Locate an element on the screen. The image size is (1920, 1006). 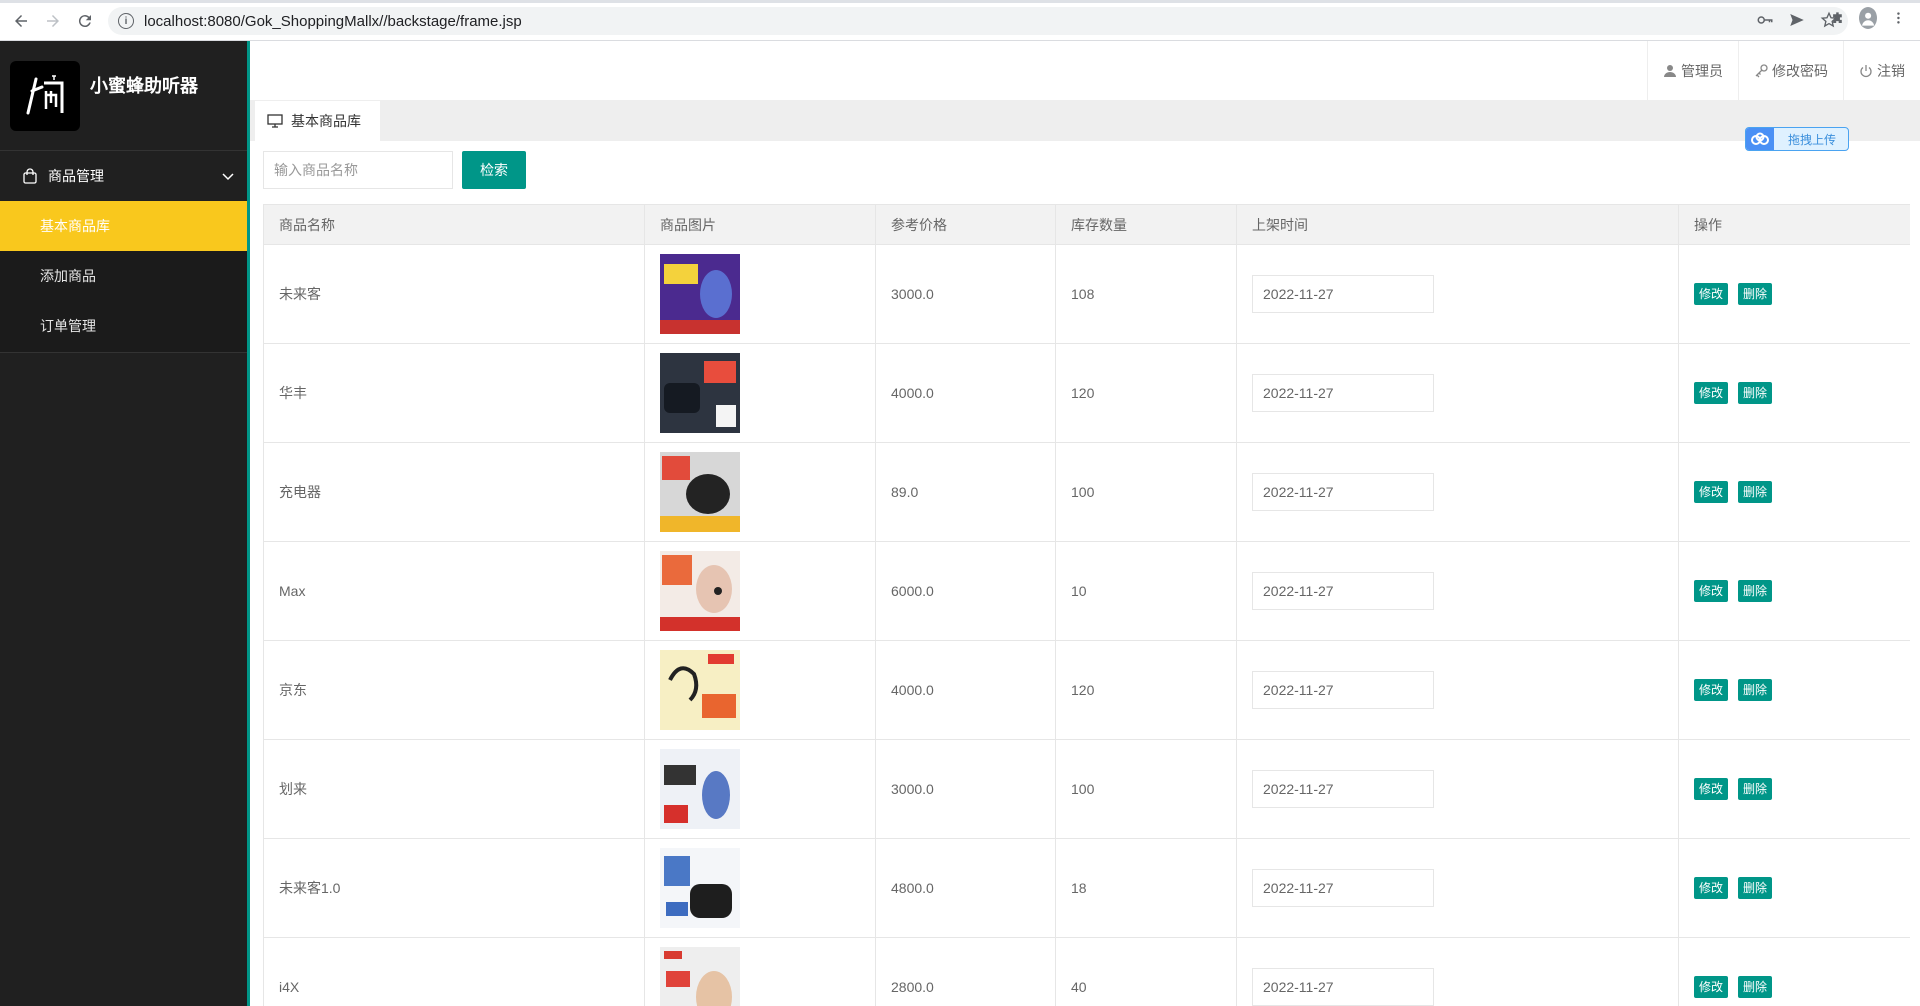
logo-area: 小蜜蜂助听器 is located at coordinates (123, 96).